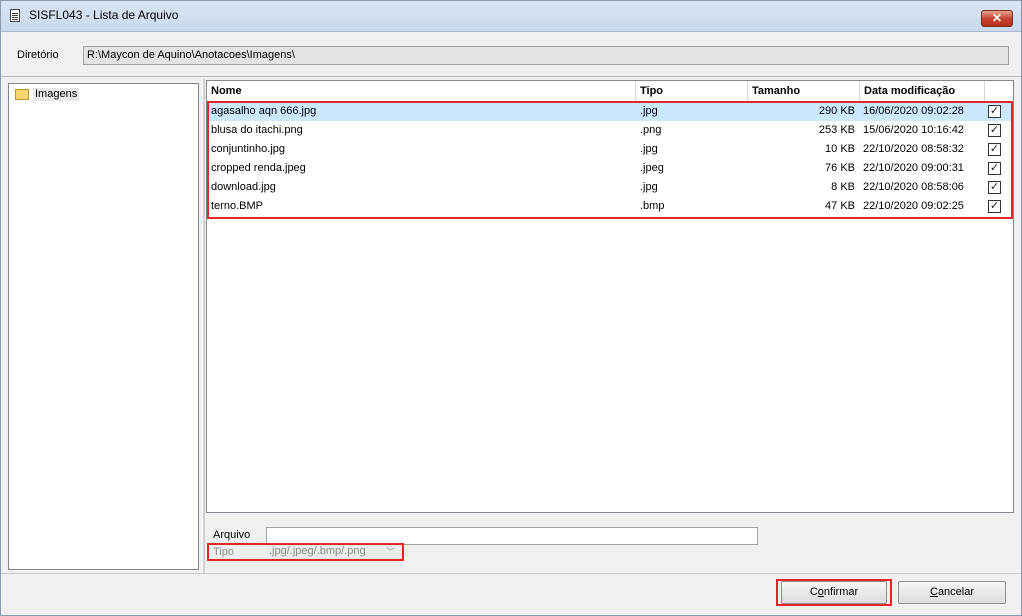 The width and height of the screenshot is (1022, 616). Describe the element at coordinates (15, 15) in the screenshot. I see `document-icon` at that location.